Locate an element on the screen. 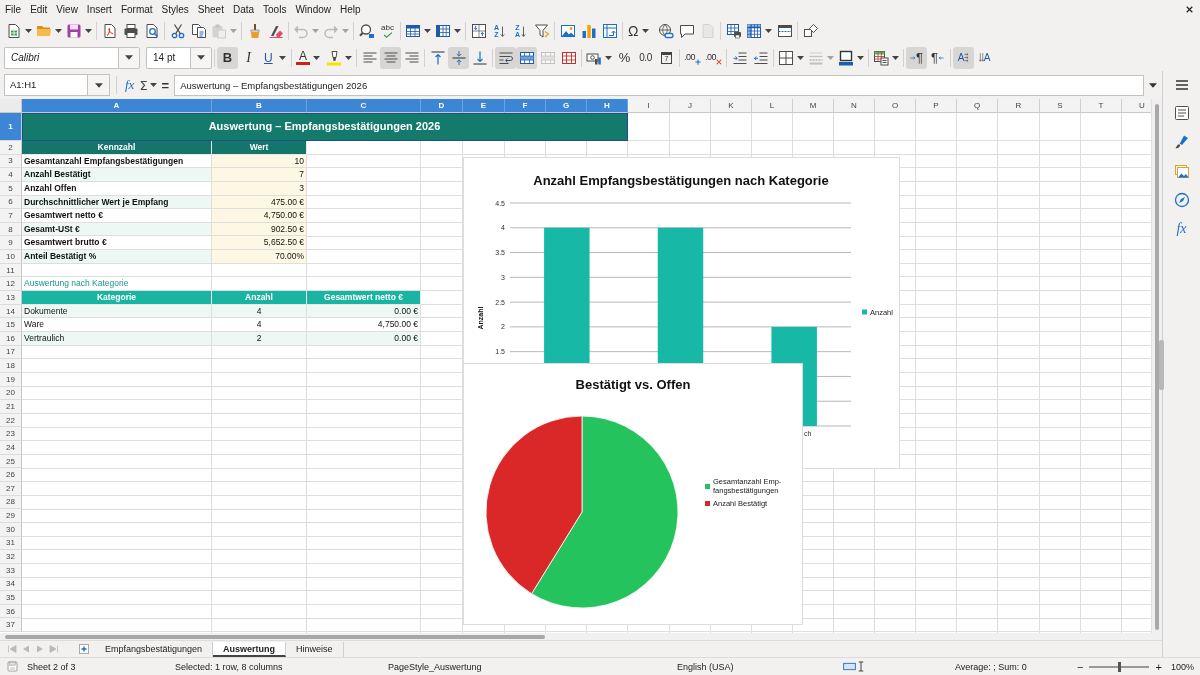 This screenshot has width=1200, height=675. column-header: R is located at coordinates (1019, 106).